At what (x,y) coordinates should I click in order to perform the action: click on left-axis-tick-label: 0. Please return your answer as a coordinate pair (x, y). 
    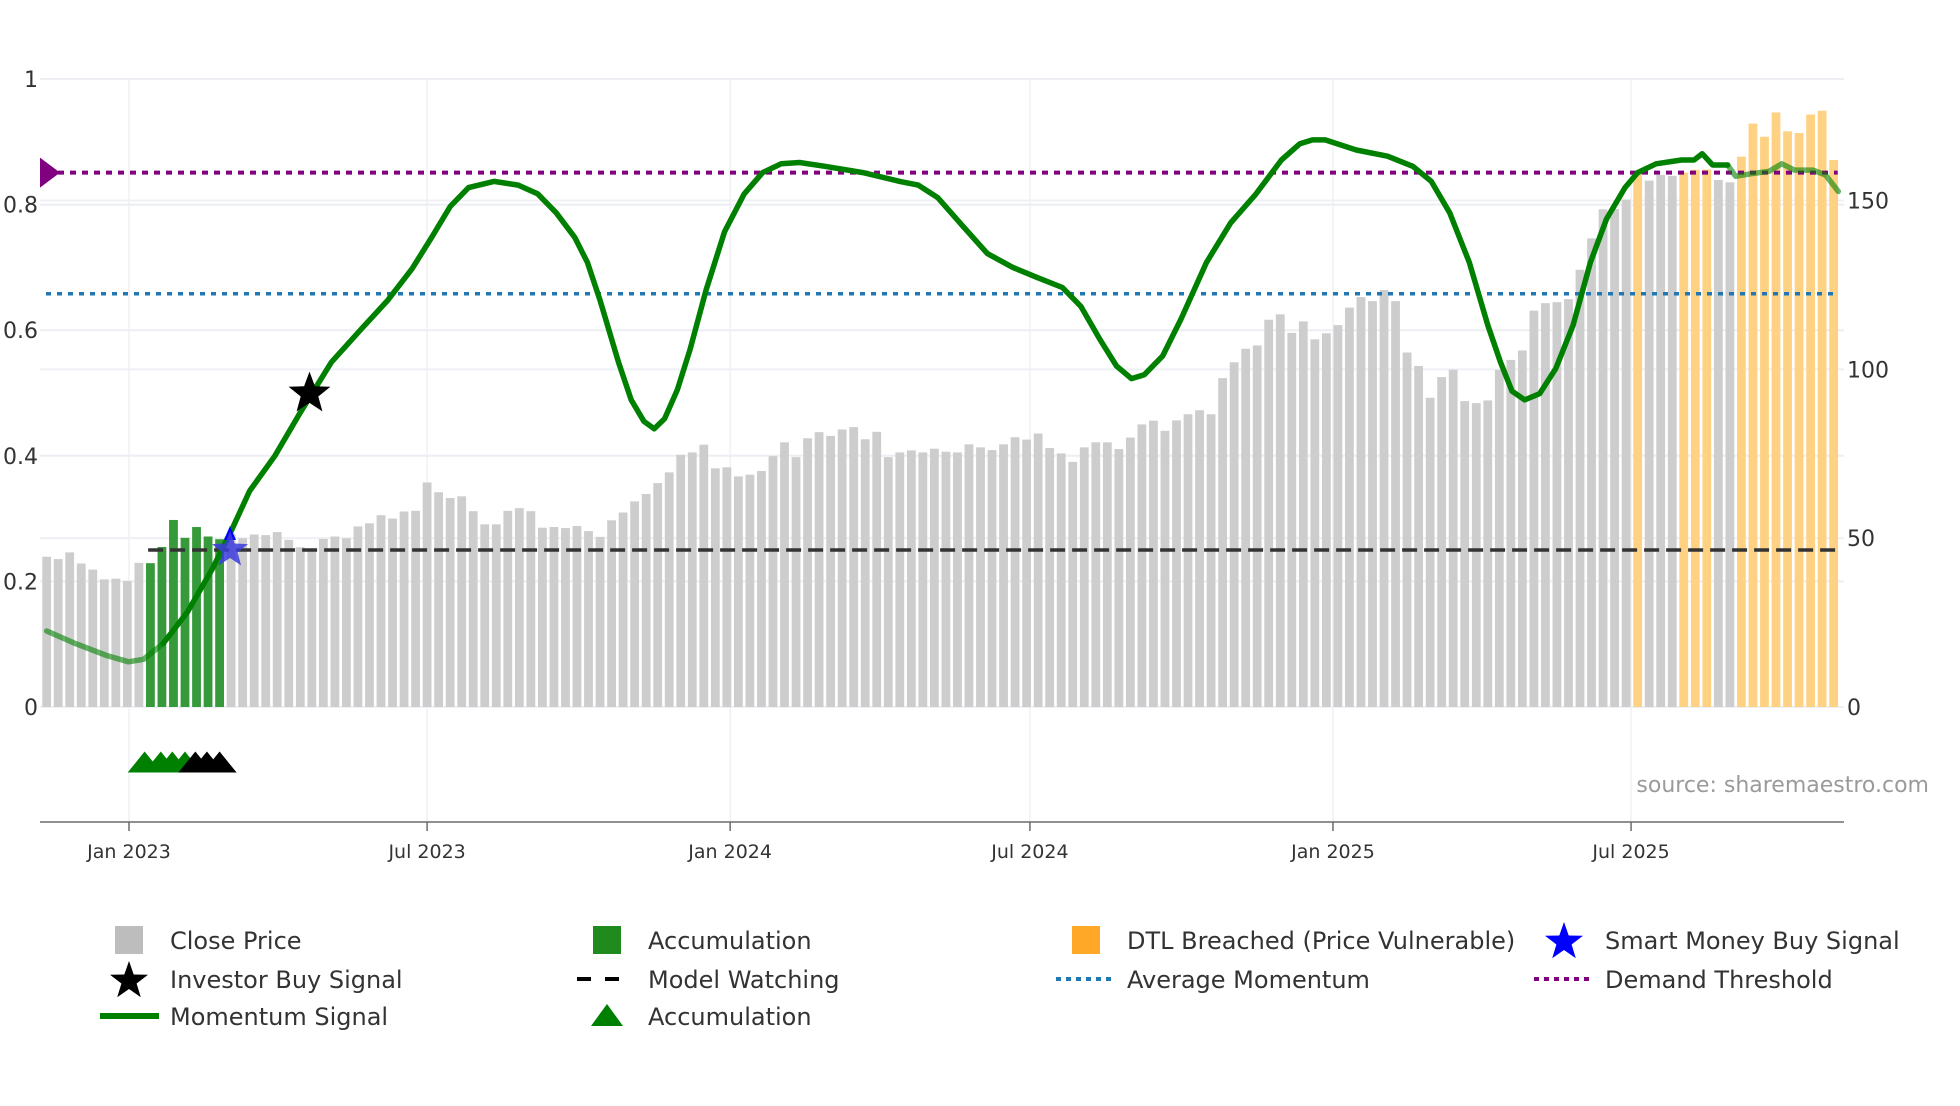
    Looking at the image, I should click on (31, 708).